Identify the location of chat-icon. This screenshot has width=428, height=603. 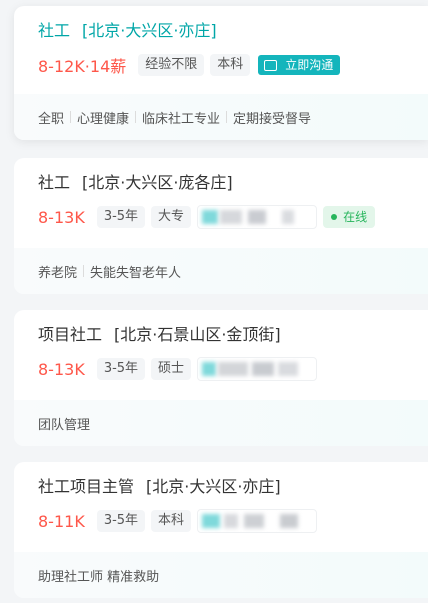
(271, 65).